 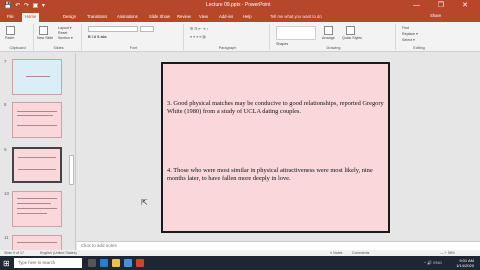 What do you see at coordinates (97, 37) in the screenshot?
I see `bold-icon: B I U S abc` at bounding box center [97, 37].